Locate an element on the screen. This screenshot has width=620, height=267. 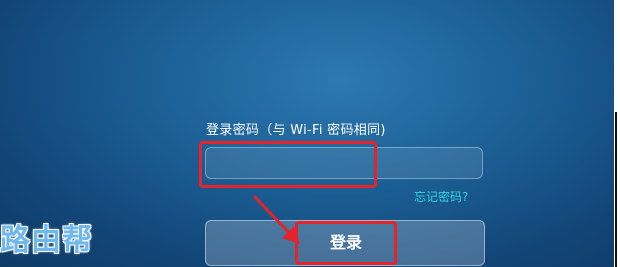
right-edge-strip is located at coordinates (617, 133).